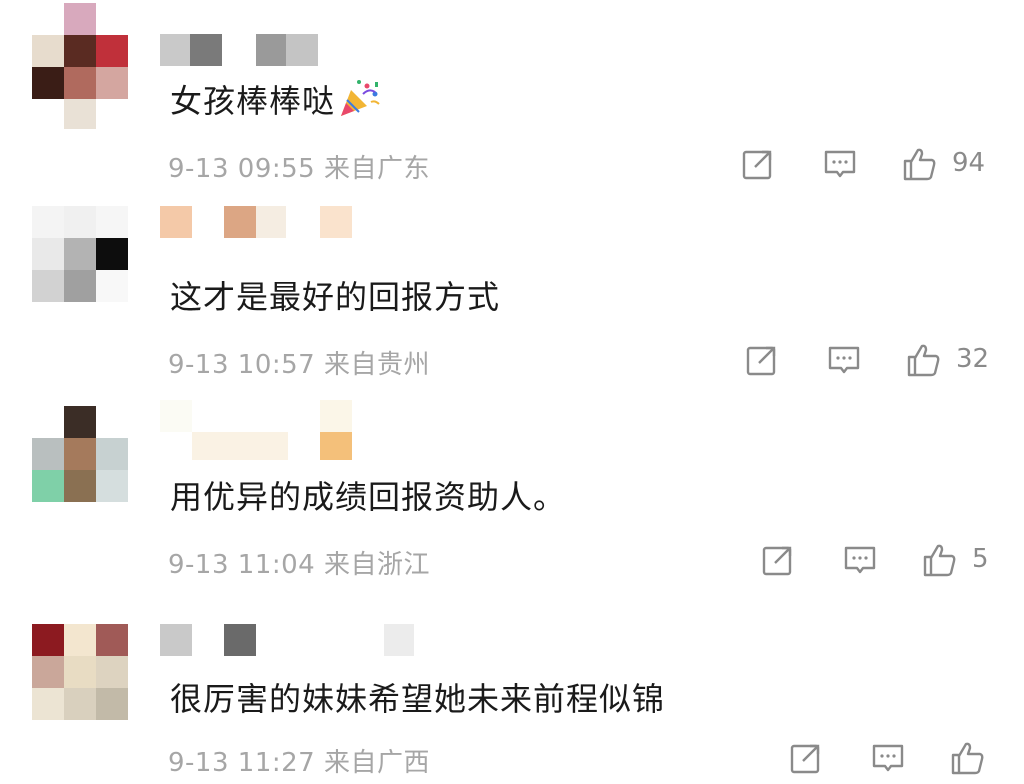 This screenshot has height=784, width=1024. What do you see at coordinates (359, 98) in the screenshot?
I see `party-popper-icon` at bounding box center [359, 98].